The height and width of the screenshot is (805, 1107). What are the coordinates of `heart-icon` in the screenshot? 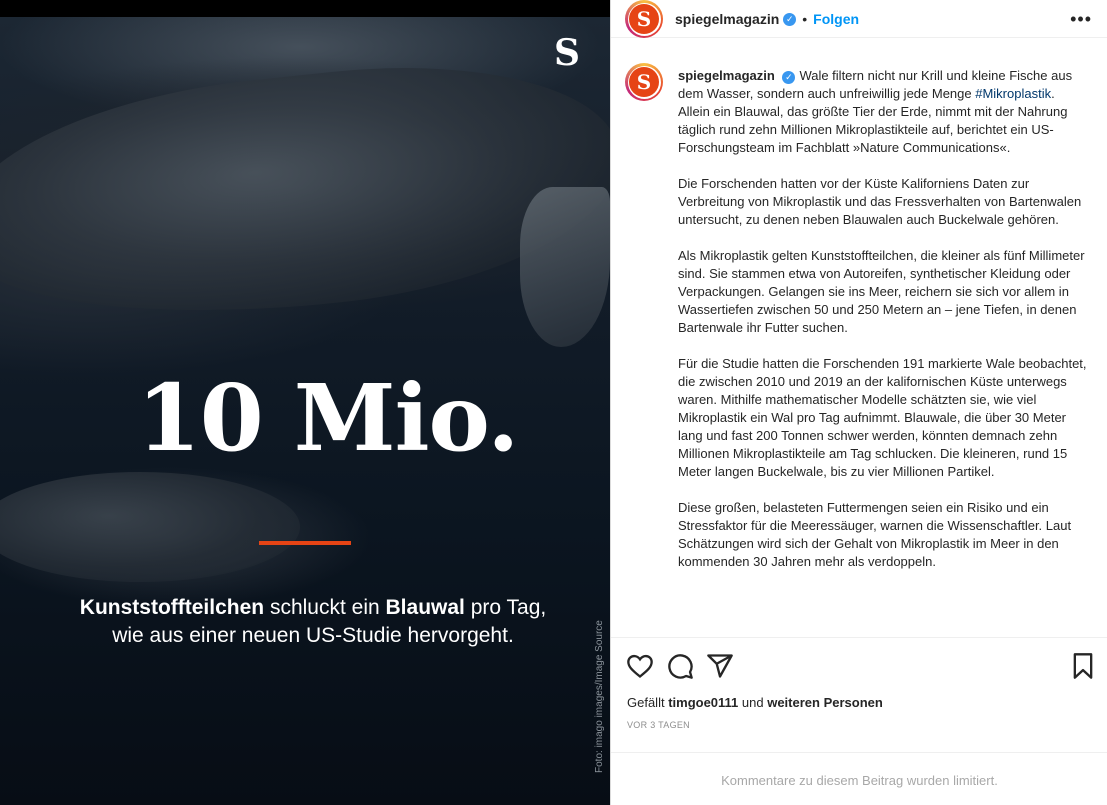 It's located at (640, 666).